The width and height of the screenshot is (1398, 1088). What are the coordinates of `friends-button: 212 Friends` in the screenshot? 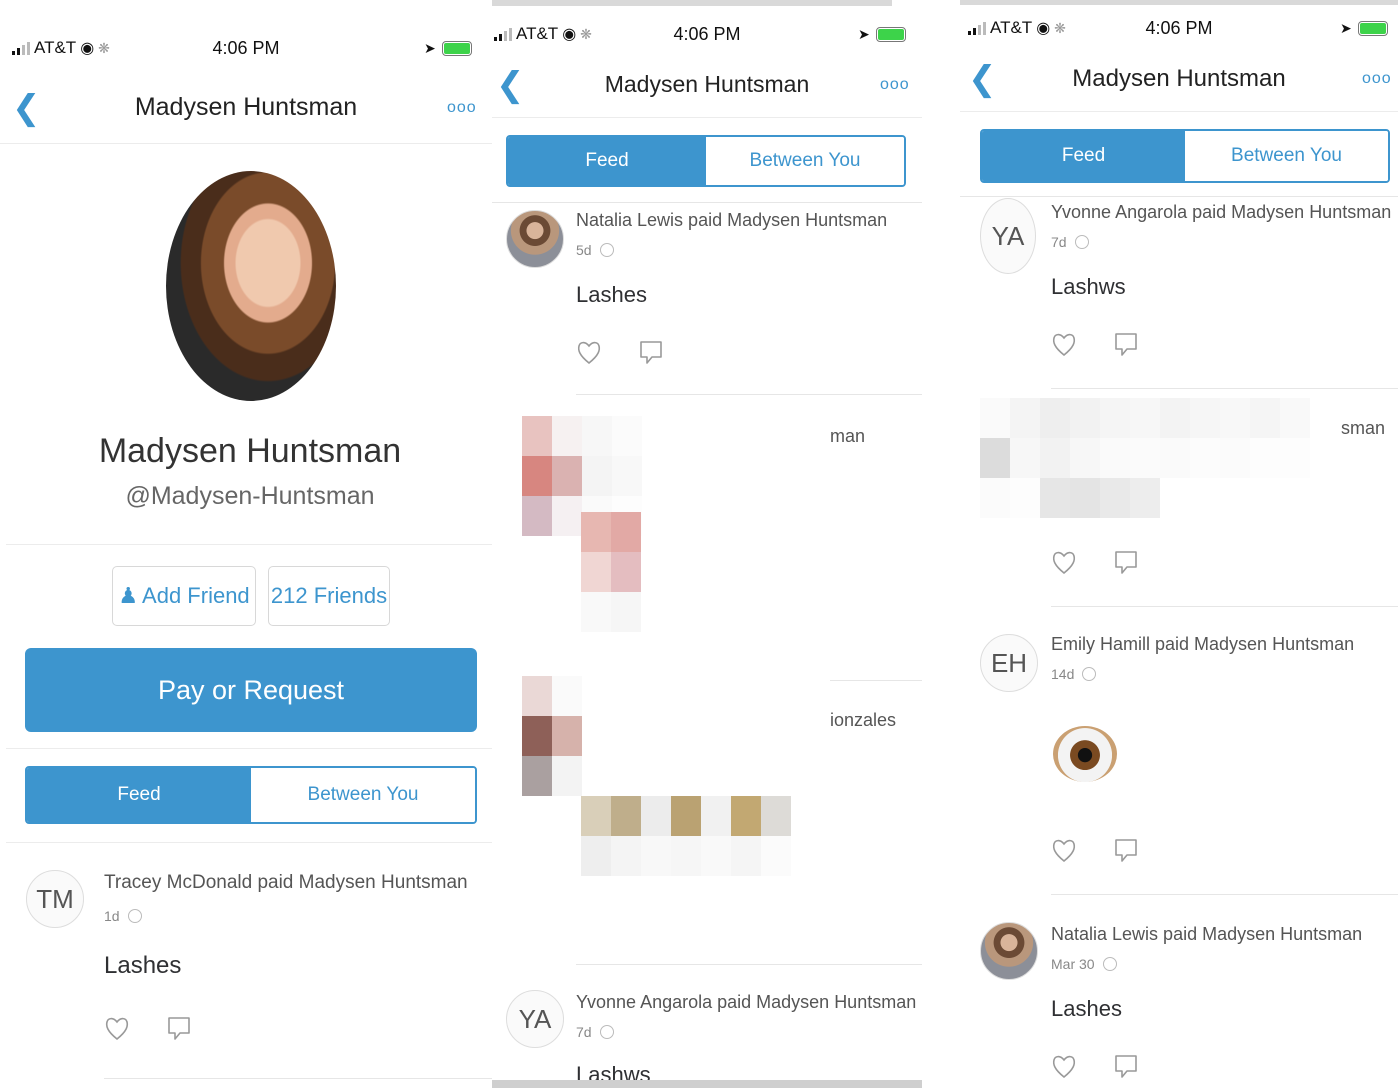 It's located at (329, 596).